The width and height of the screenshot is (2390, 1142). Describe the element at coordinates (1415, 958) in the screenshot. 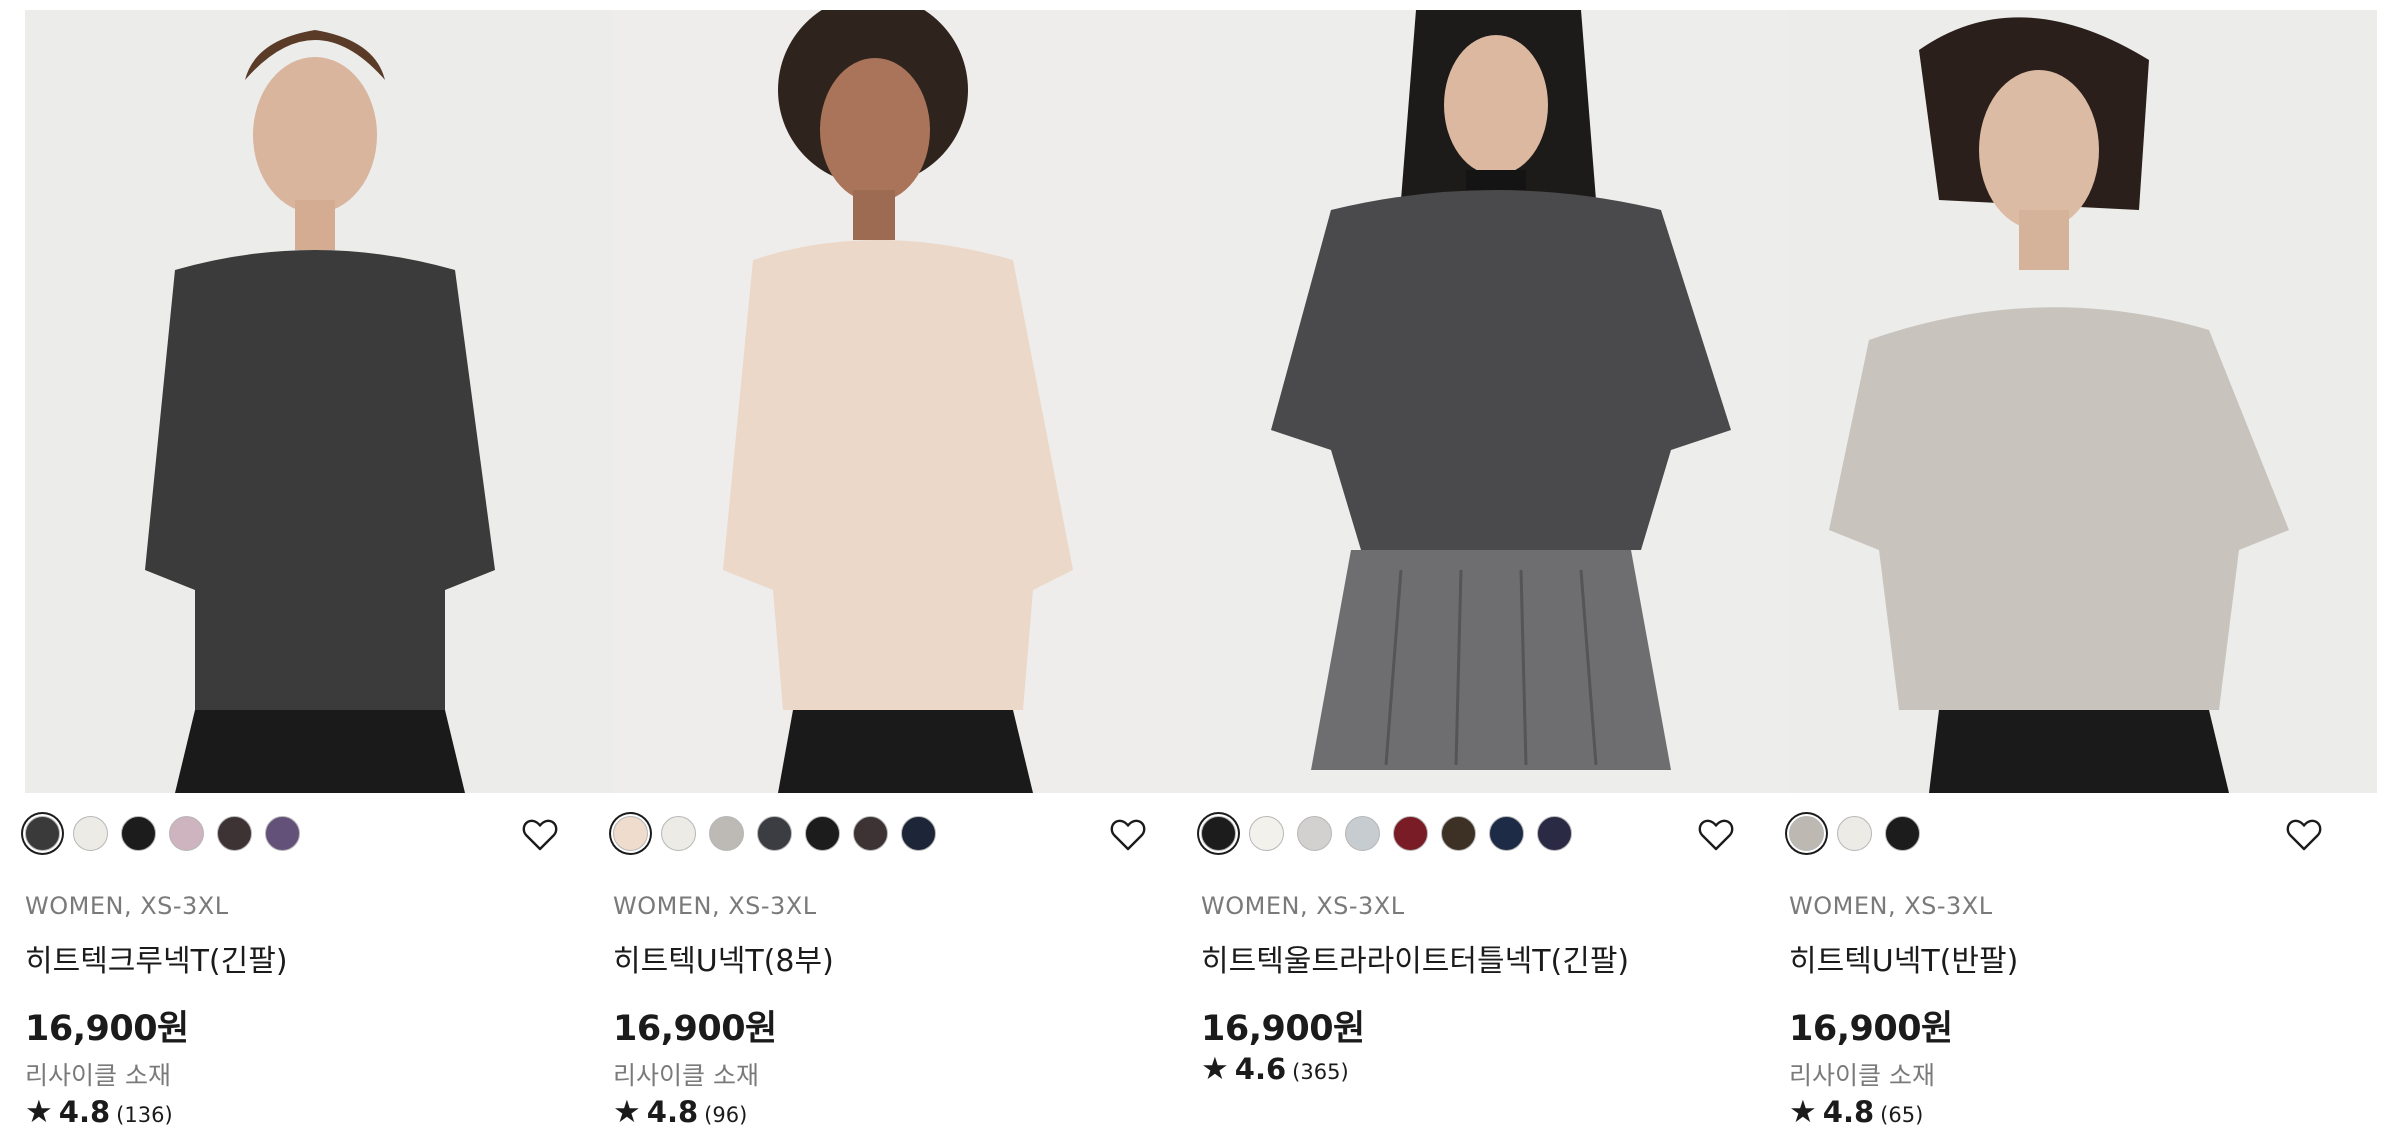

I see `product-name: 히트텍울트라라이트터틀넥T(긴팔)` at that location.